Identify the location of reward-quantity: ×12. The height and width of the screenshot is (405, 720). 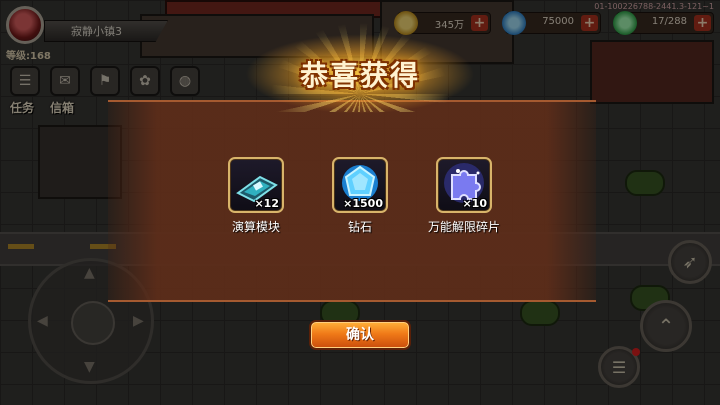
(266, 203).